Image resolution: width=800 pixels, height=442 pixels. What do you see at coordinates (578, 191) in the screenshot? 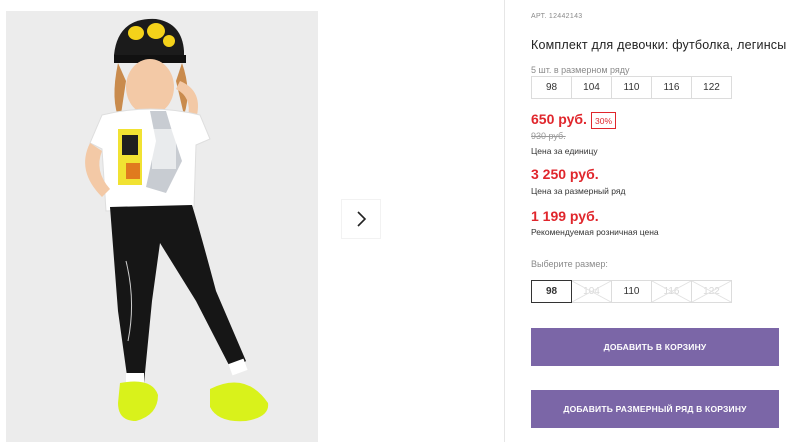
I see `pack-price-caption: Цена за размерный ряд` at bounding box center [578, 191].